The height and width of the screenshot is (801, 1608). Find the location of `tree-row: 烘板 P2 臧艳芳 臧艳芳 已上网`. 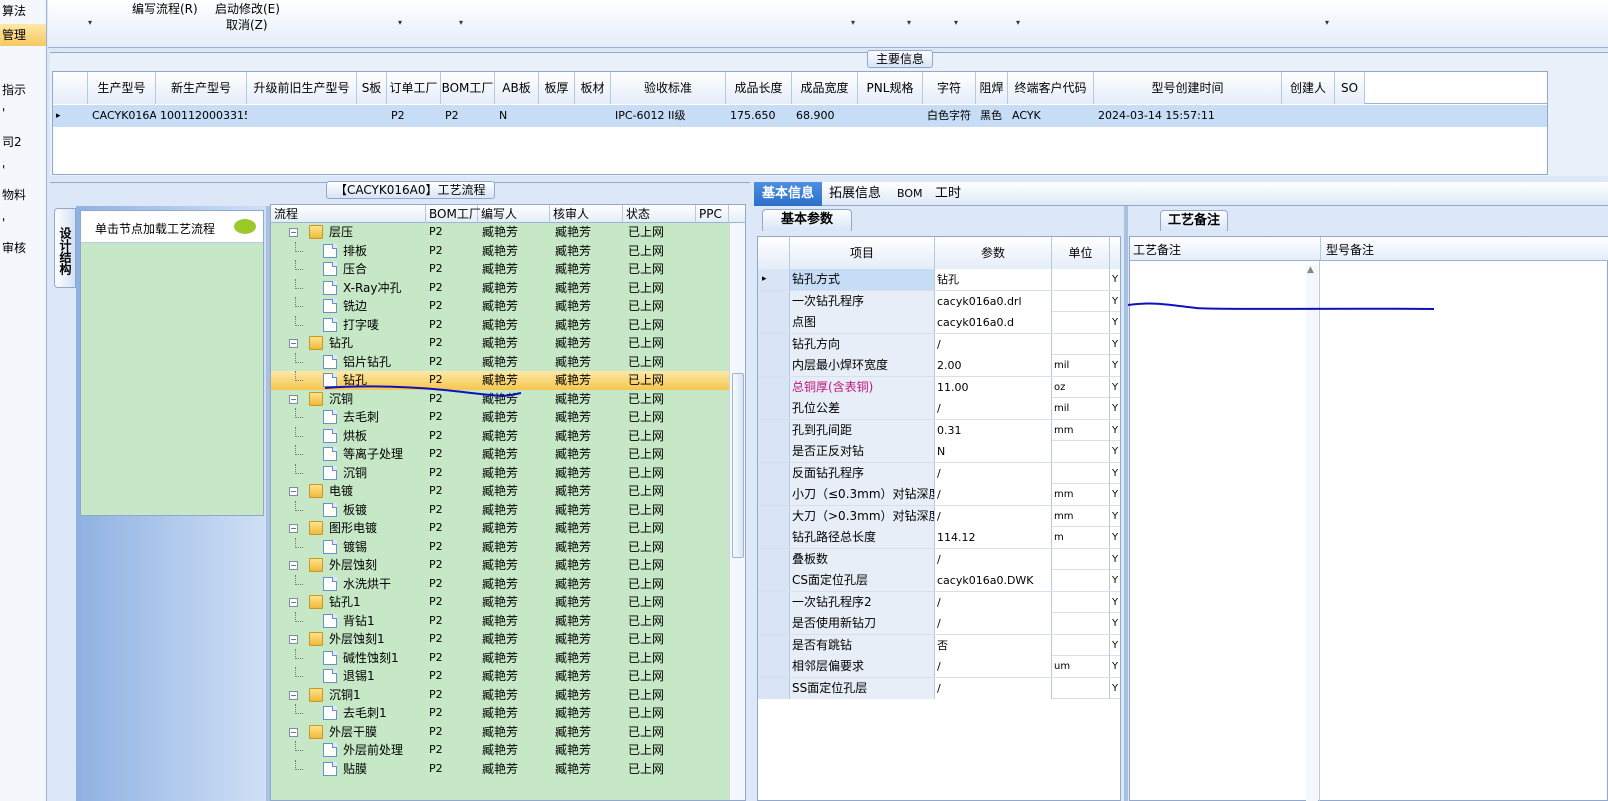

tree-row: 烘板 P2 臧艳芳 臧艳芳 已上网 is located at coordinates (500, 436).